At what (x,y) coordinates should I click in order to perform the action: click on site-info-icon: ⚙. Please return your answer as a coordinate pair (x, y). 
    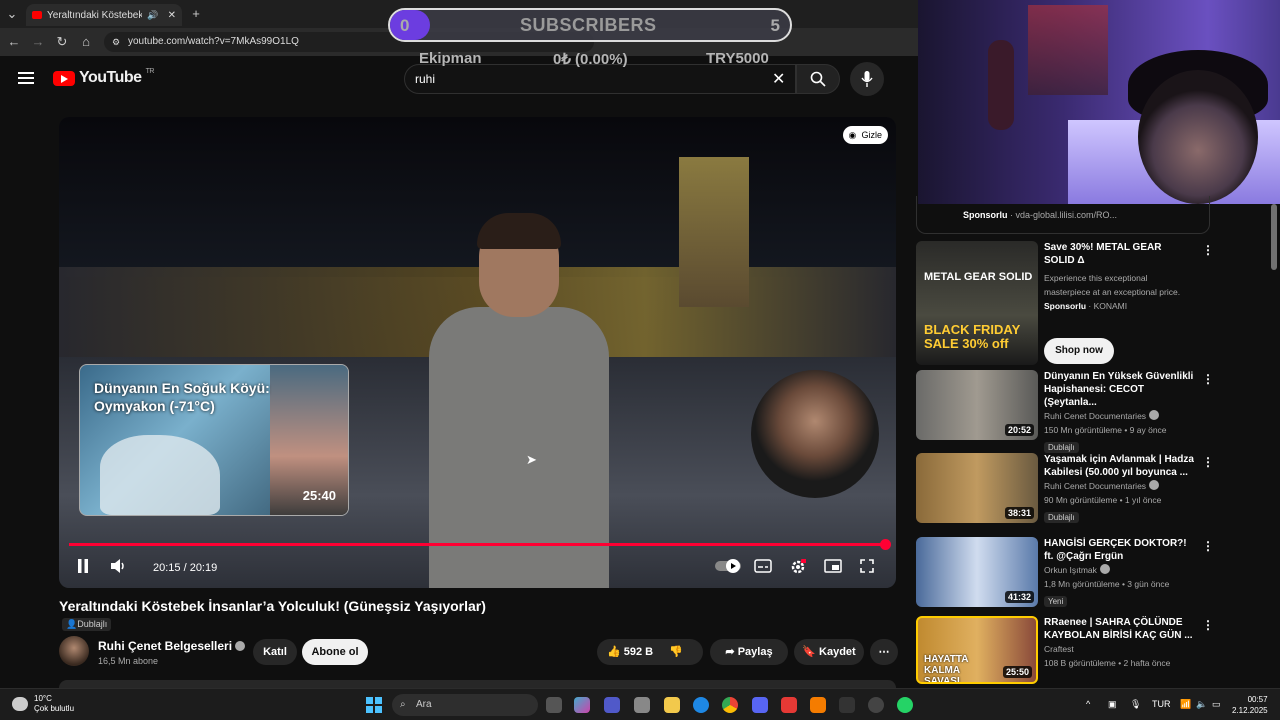
    Looking at the image, I should click on (116, 42).